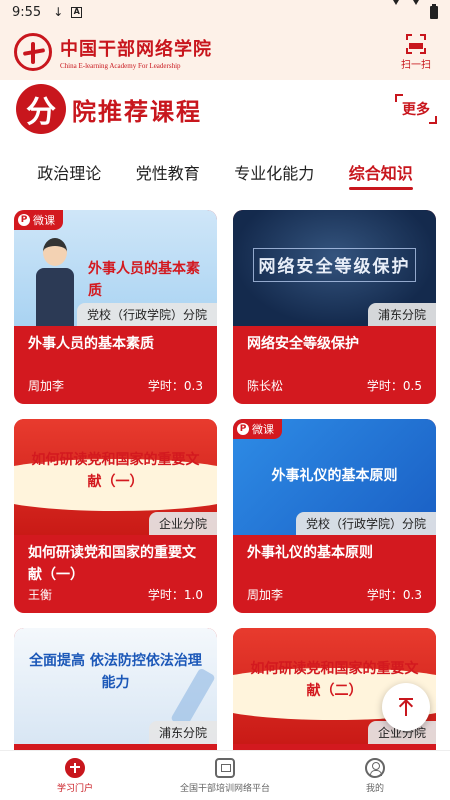  I want to click on thumbnail-title: 外事人员的基本素质, so click(144, 280).